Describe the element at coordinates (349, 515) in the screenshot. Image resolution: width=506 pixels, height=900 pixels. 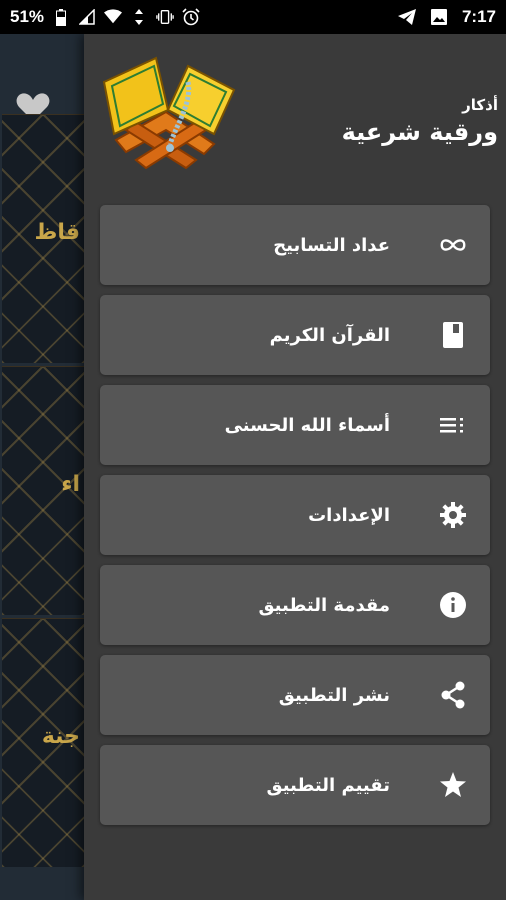
I see `menu-item-label: الإعدادات` at that location.